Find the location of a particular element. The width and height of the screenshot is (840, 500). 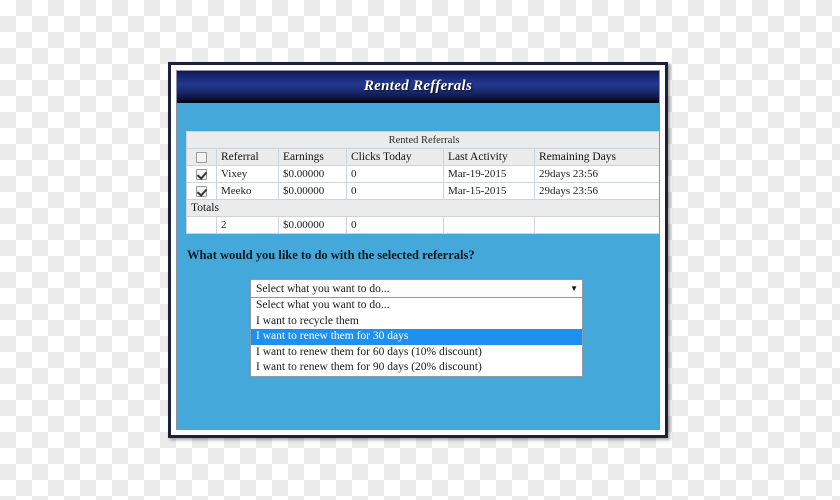

window-title: Rented Refferals is located at coordinates (418, 86).